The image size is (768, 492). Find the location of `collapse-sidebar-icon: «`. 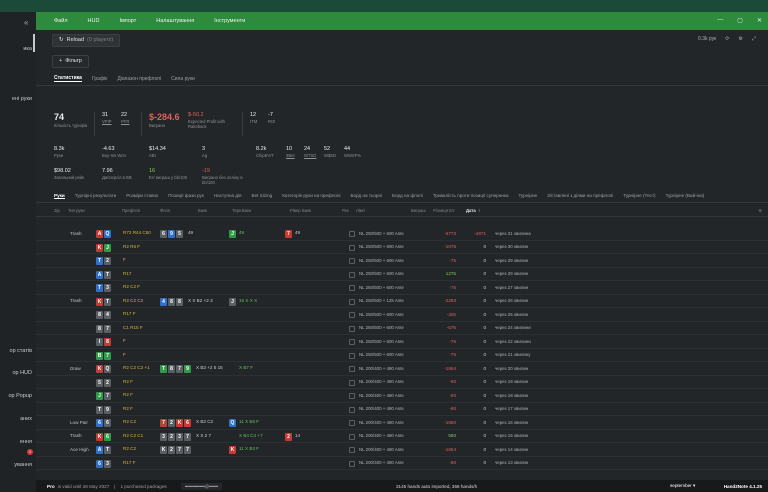

collapse-sidebar-icon: « is located at coordinates (26, 22).